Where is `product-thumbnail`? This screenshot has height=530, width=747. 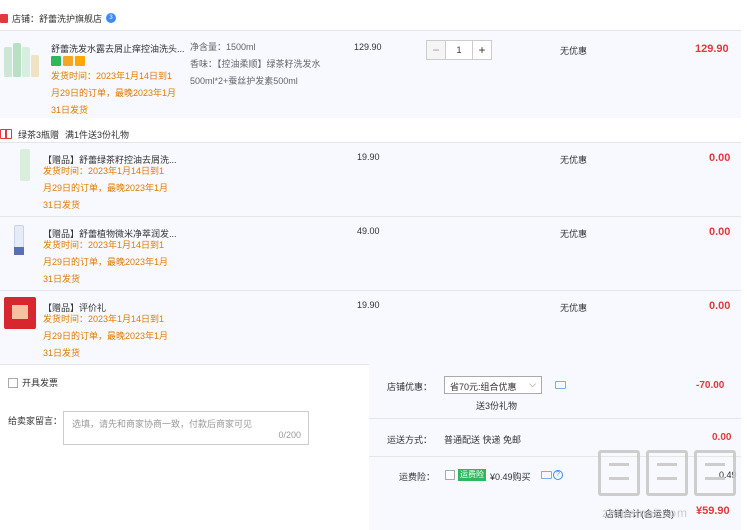 product-thumbnail is located at coordinates (22, 59).